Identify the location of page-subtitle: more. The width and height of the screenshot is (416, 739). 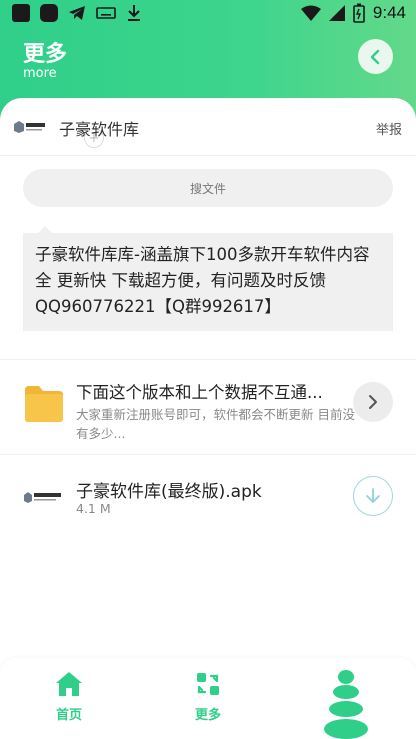
(40, 73).